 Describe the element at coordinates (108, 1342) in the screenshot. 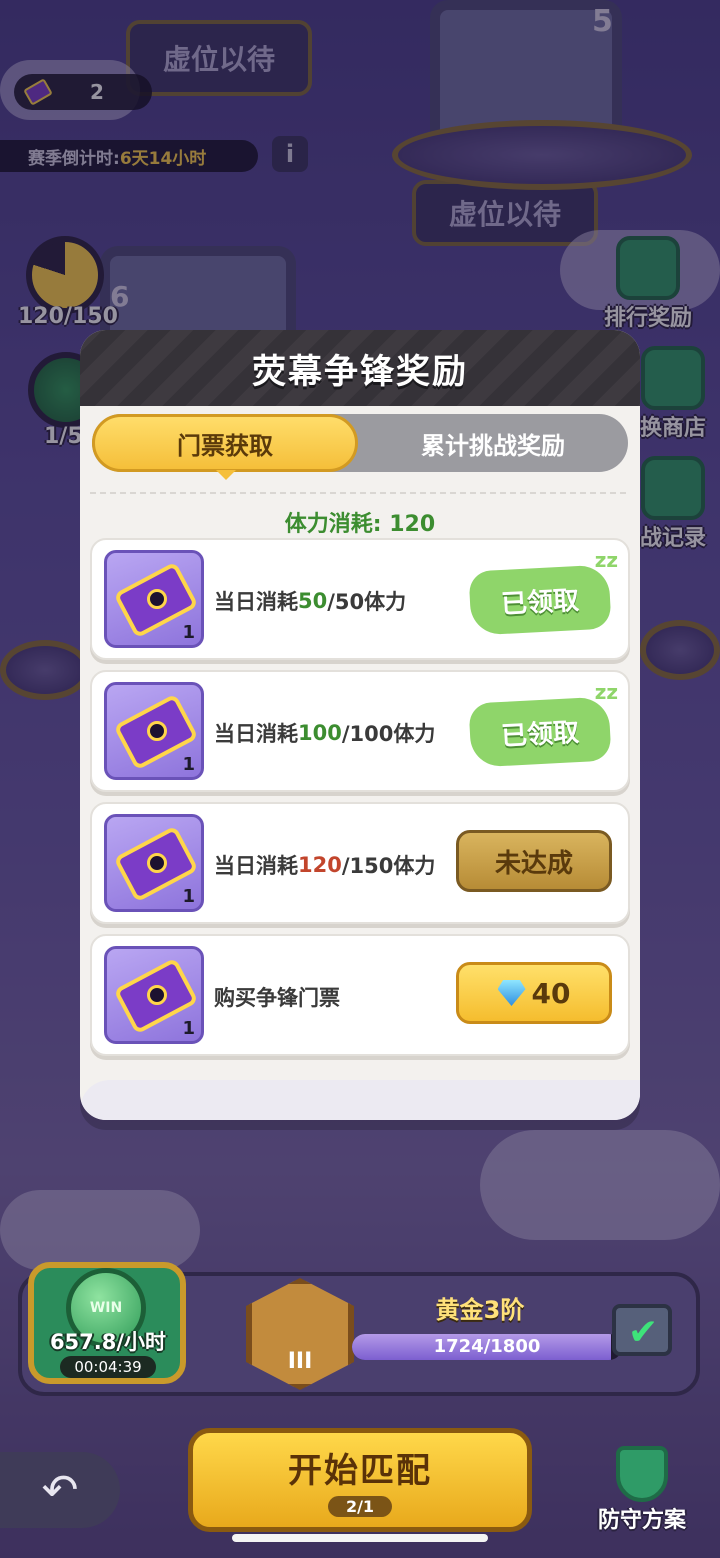

I see `win-rate: 657.8/小时` at that location.